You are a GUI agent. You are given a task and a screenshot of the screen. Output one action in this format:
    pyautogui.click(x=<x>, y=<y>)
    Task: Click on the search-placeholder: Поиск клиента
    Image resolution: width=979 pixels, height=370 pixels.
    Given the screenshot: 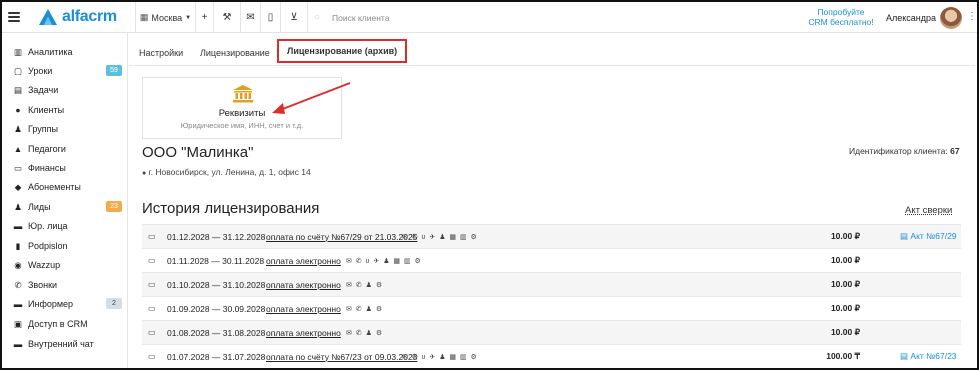 What is the action you would take?
    pyautogui.click(x=361, y=17)
    